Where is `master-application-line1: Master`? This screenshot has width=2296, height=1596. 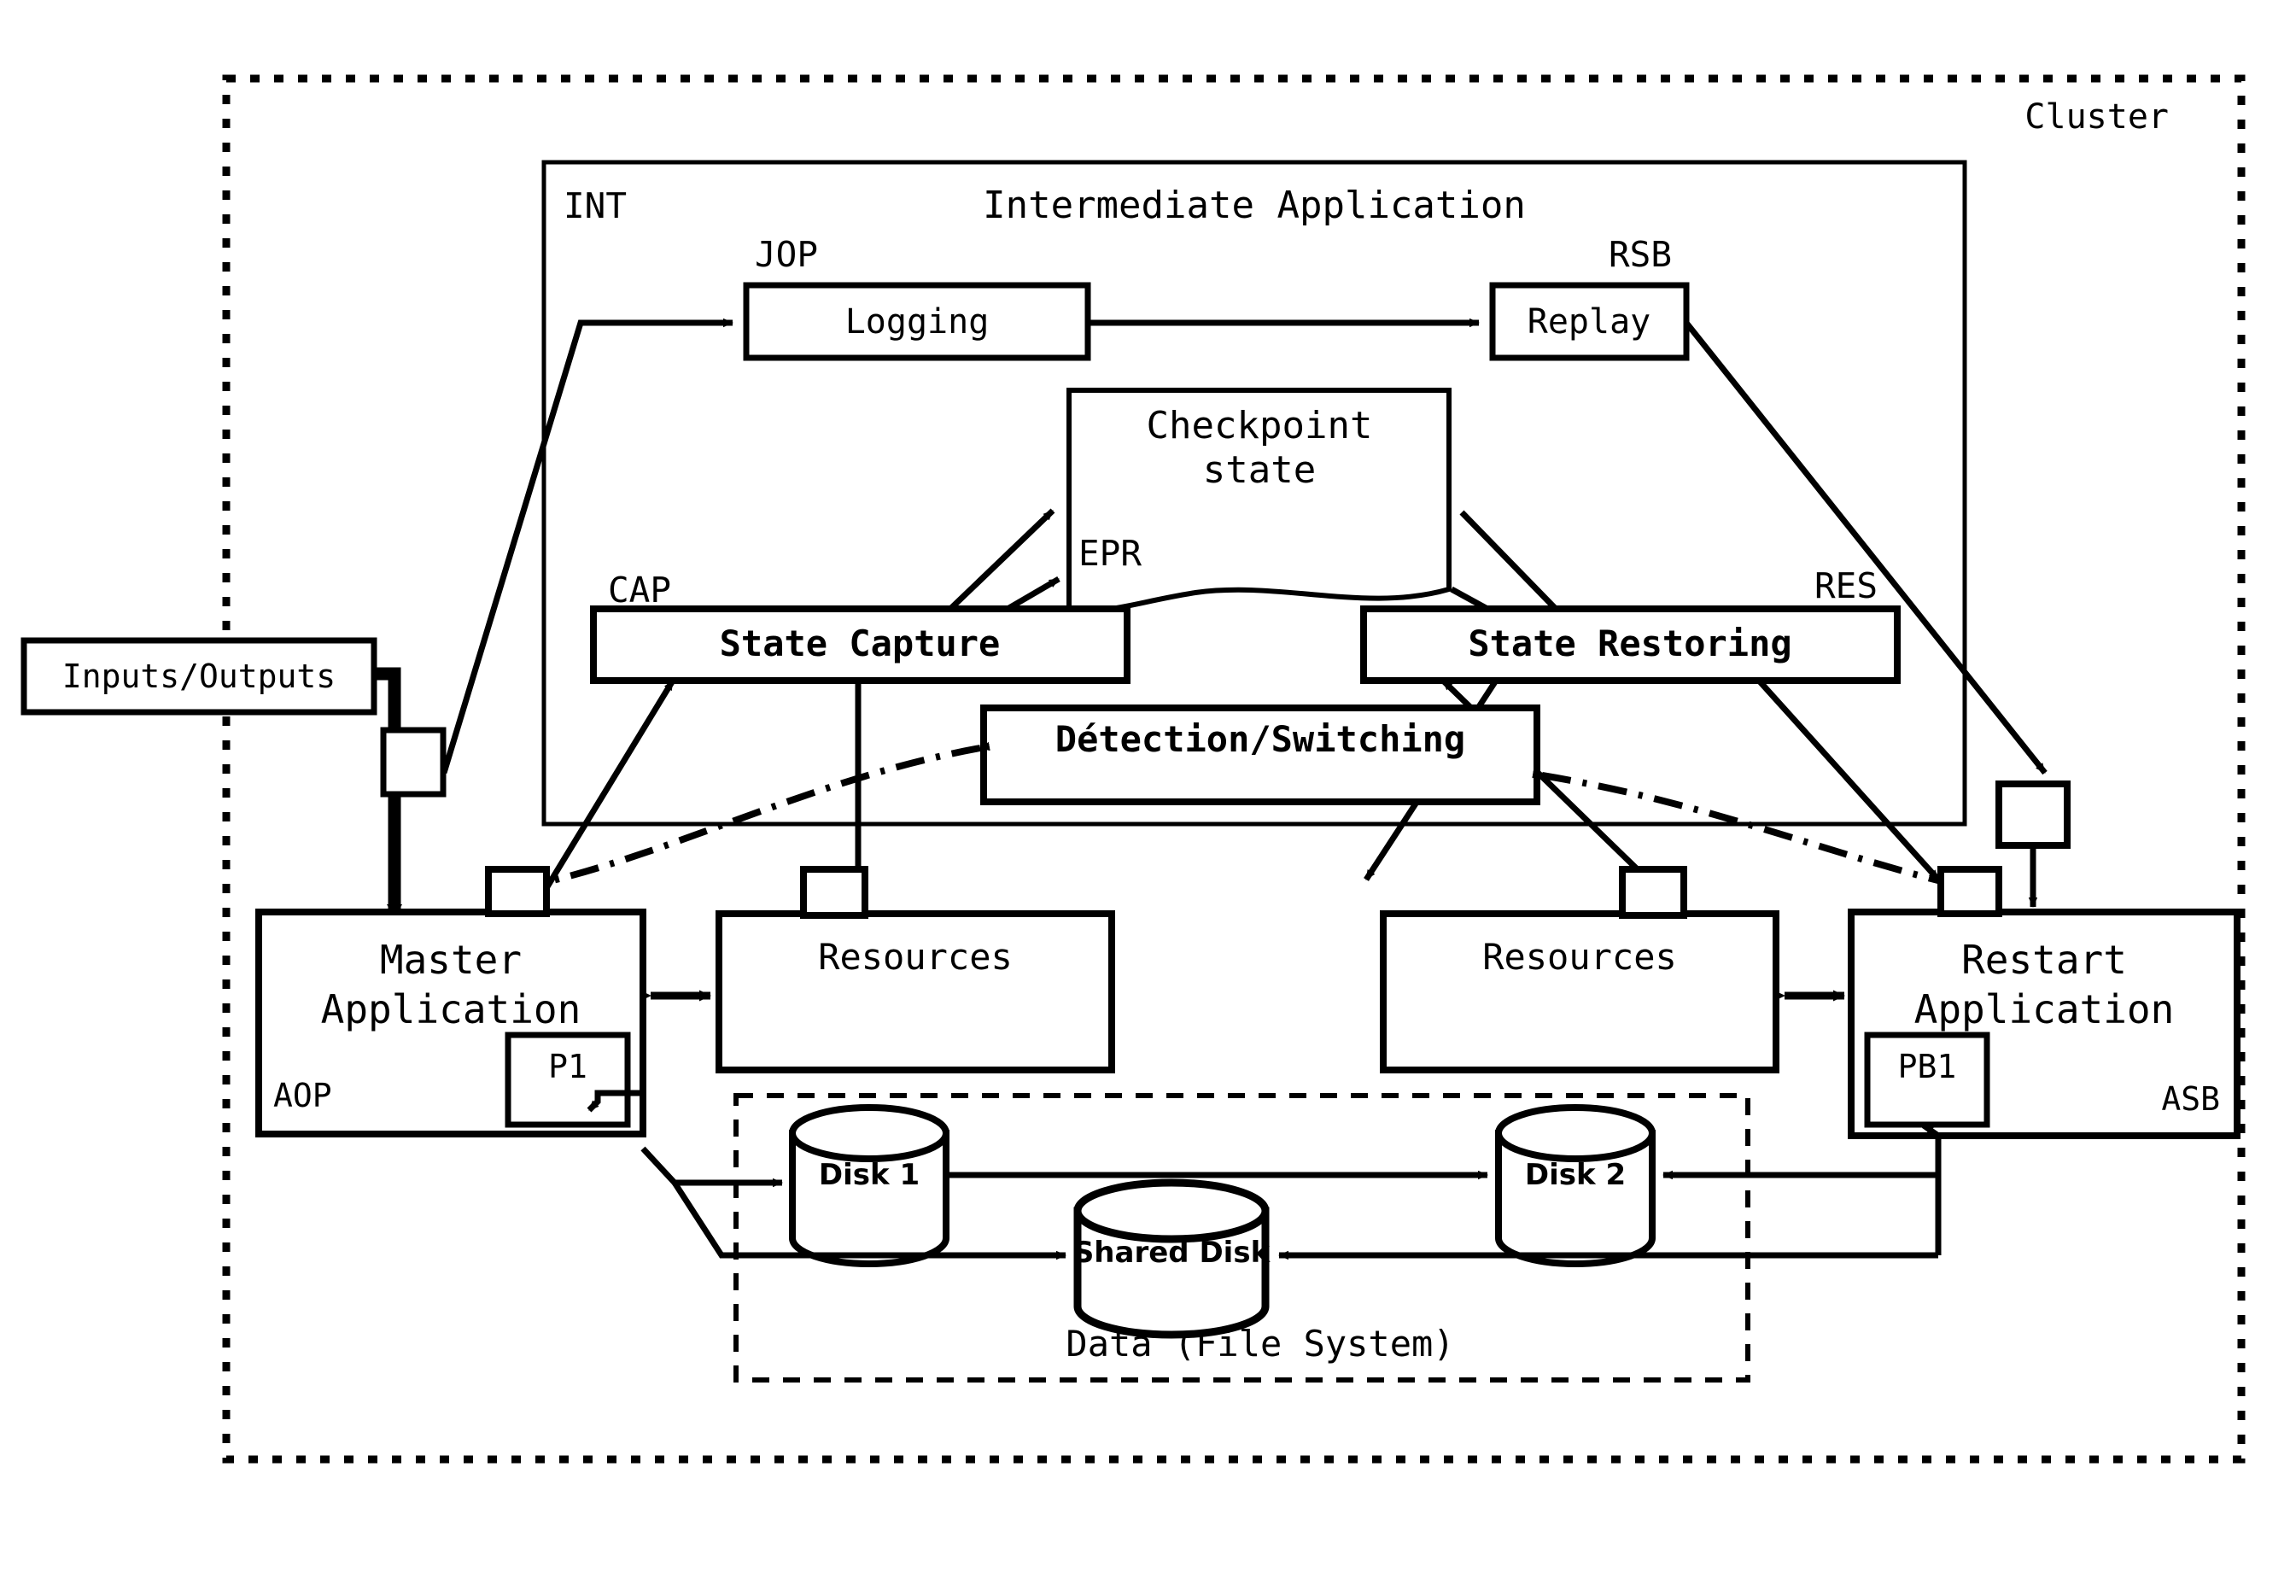 master-application-line1: Master is located at coordinates (451, 960).